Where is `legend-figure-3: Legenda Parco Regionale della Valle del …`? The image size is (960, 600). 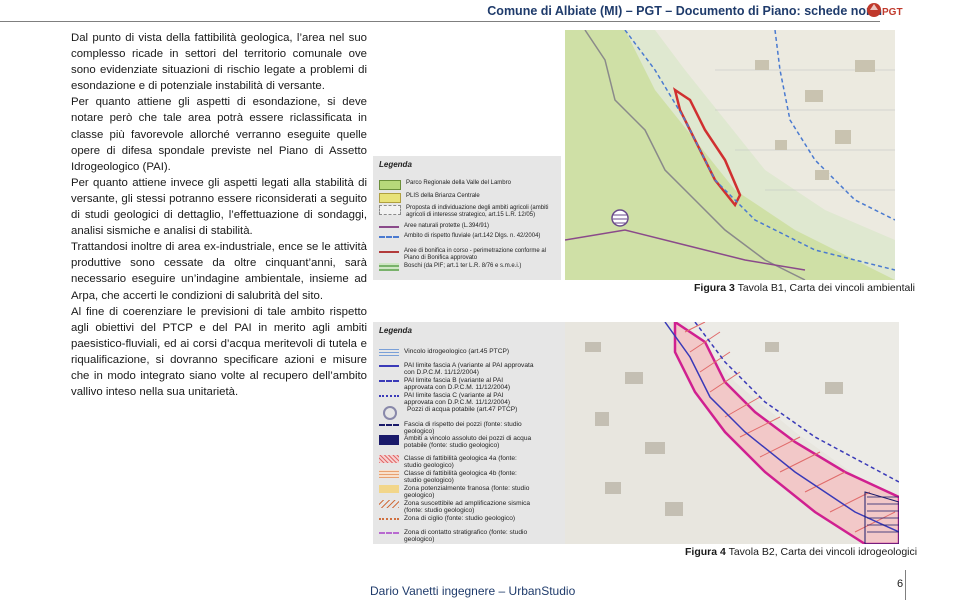
legend-figure-3: Legenda Parco Regionale della Valle del … is located at coordinates (467, 218).